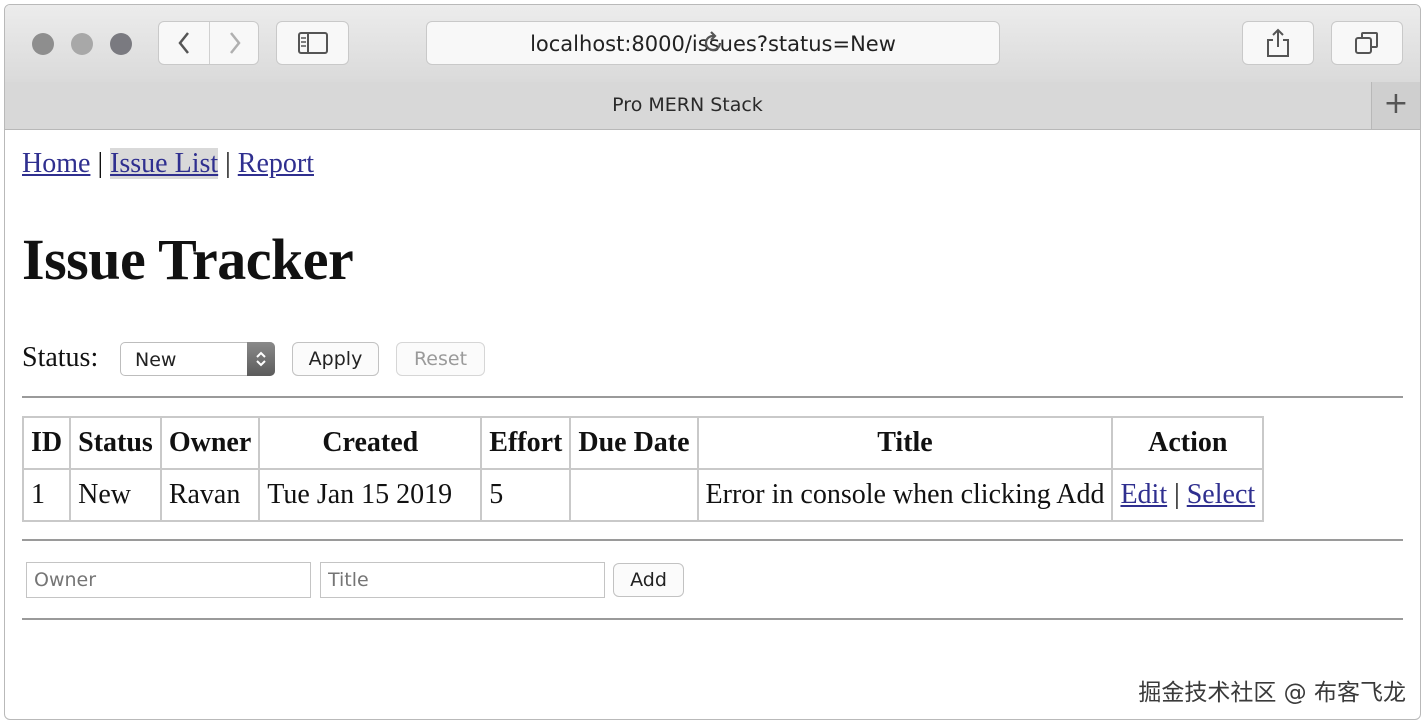 This screenshot has height=723, width=1425. Describe the element at coordinates (168, 580) in the screenshot. I see `owner-input` at that location.